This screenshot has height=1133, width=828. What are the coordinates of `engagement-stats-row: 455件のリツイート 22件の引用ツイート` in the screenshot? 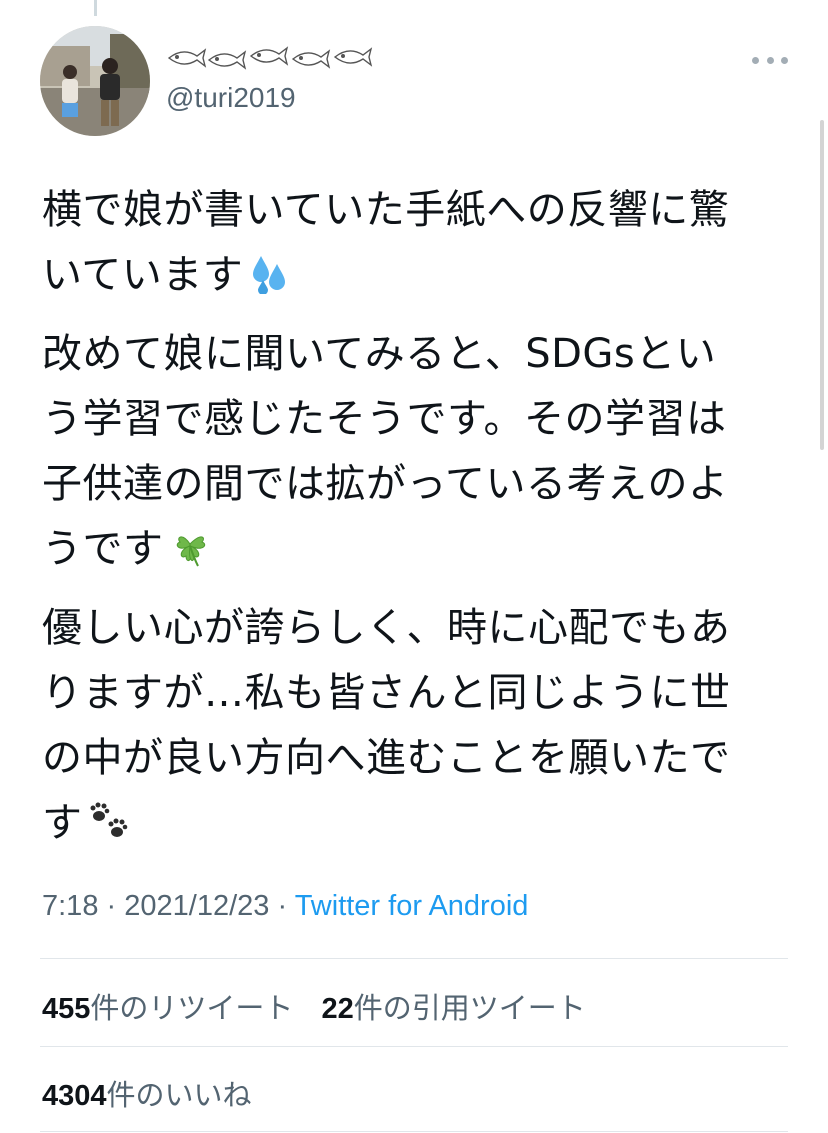 It's located at (324, 1006).